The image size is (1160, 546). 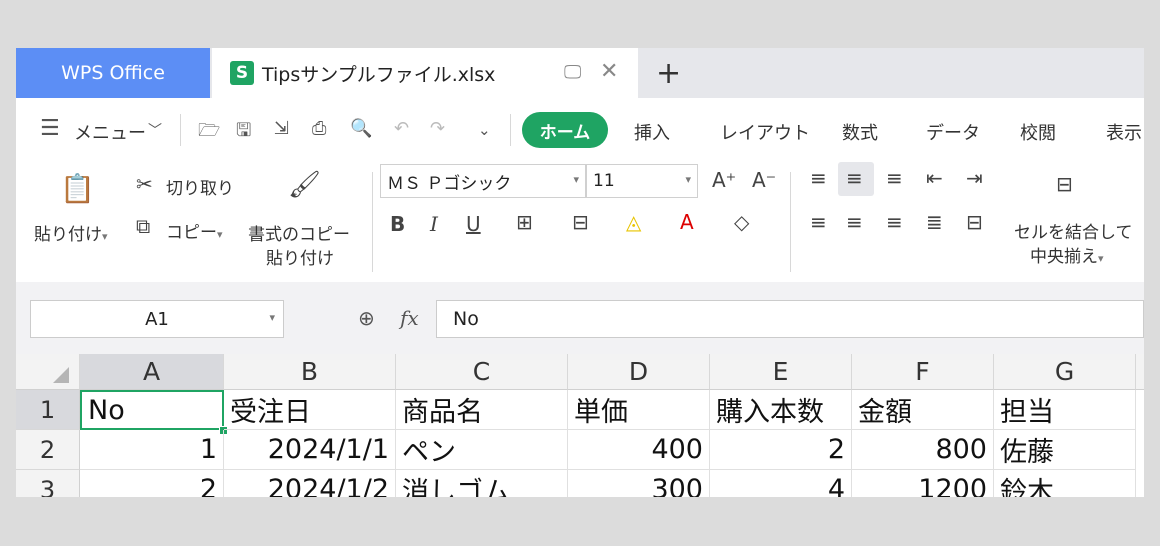 I want to click on cell-e3: 4, so click(x=781, y=483).